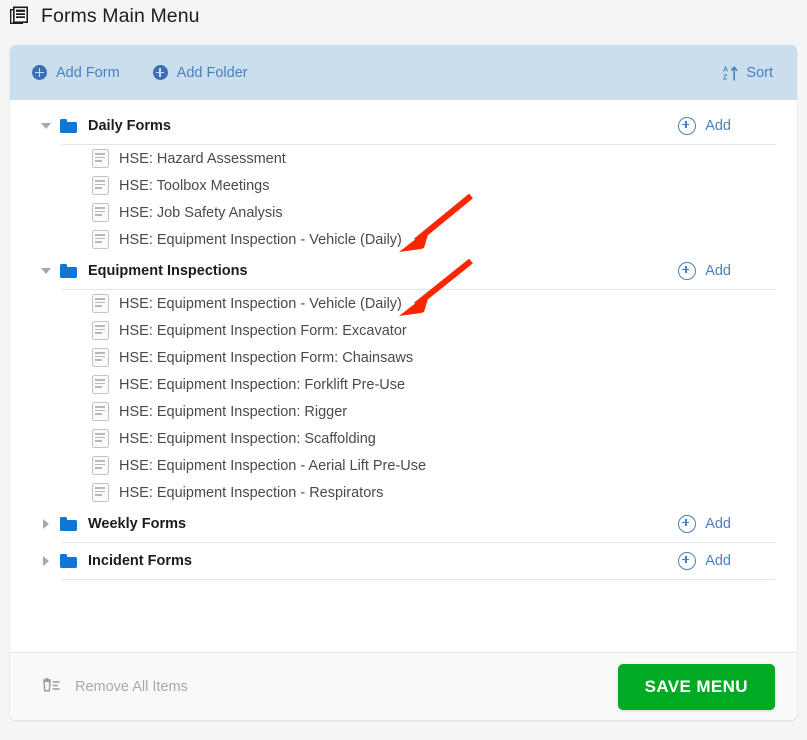  Describe the element at coordinates (212, 72) in the screenshot. I see `add-folder-label: Add Folder` at that location.